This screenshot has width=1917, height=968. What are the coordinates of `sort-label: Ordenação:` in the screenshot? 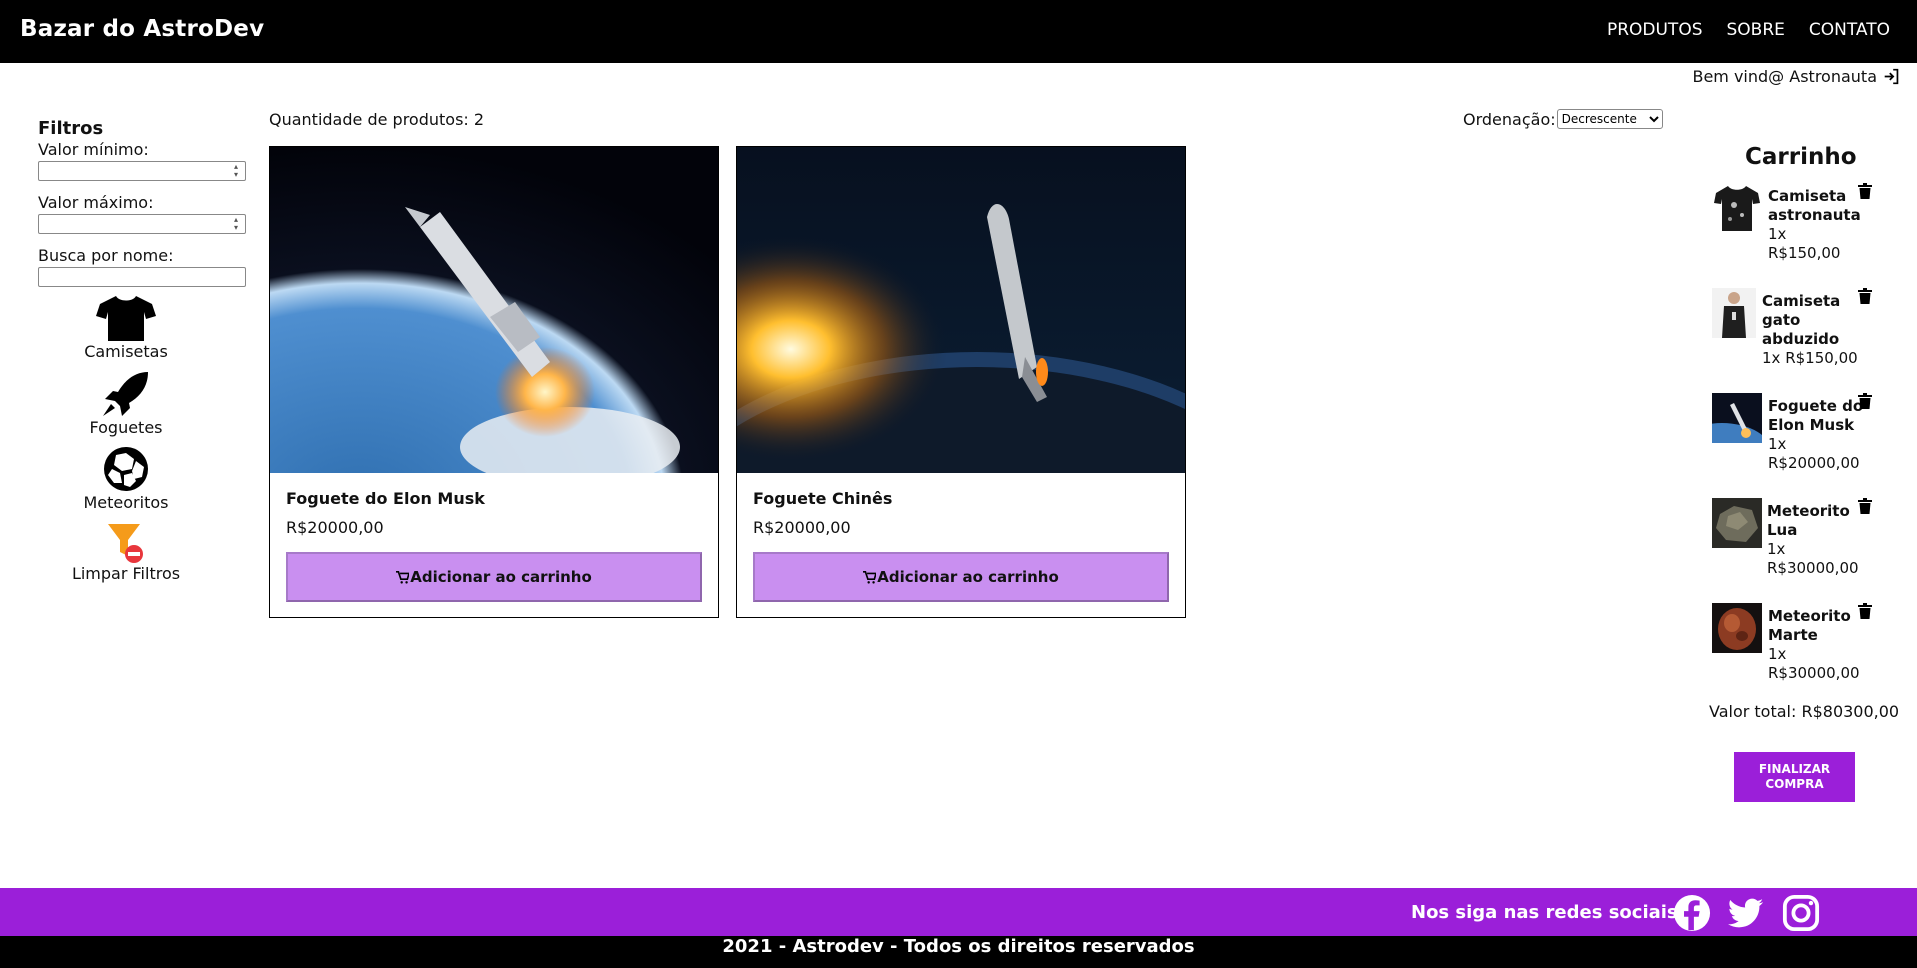 It's located at (1509, 119).